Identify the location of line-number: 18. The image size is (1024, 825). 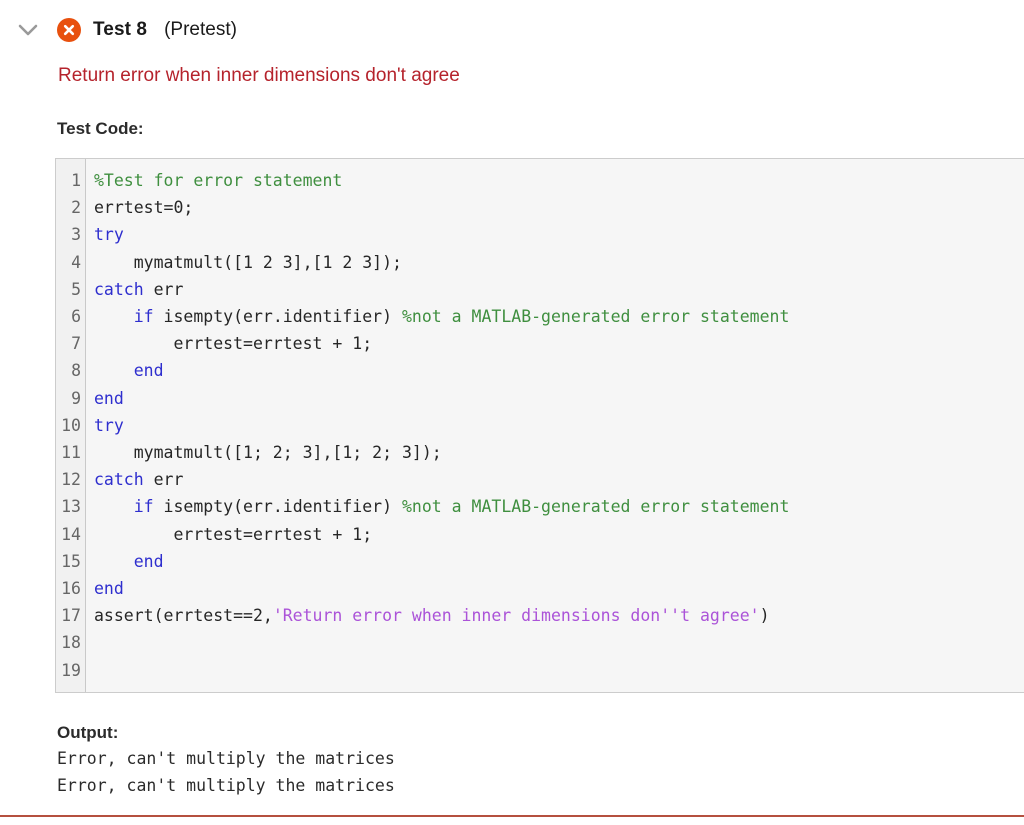
(71, 643).